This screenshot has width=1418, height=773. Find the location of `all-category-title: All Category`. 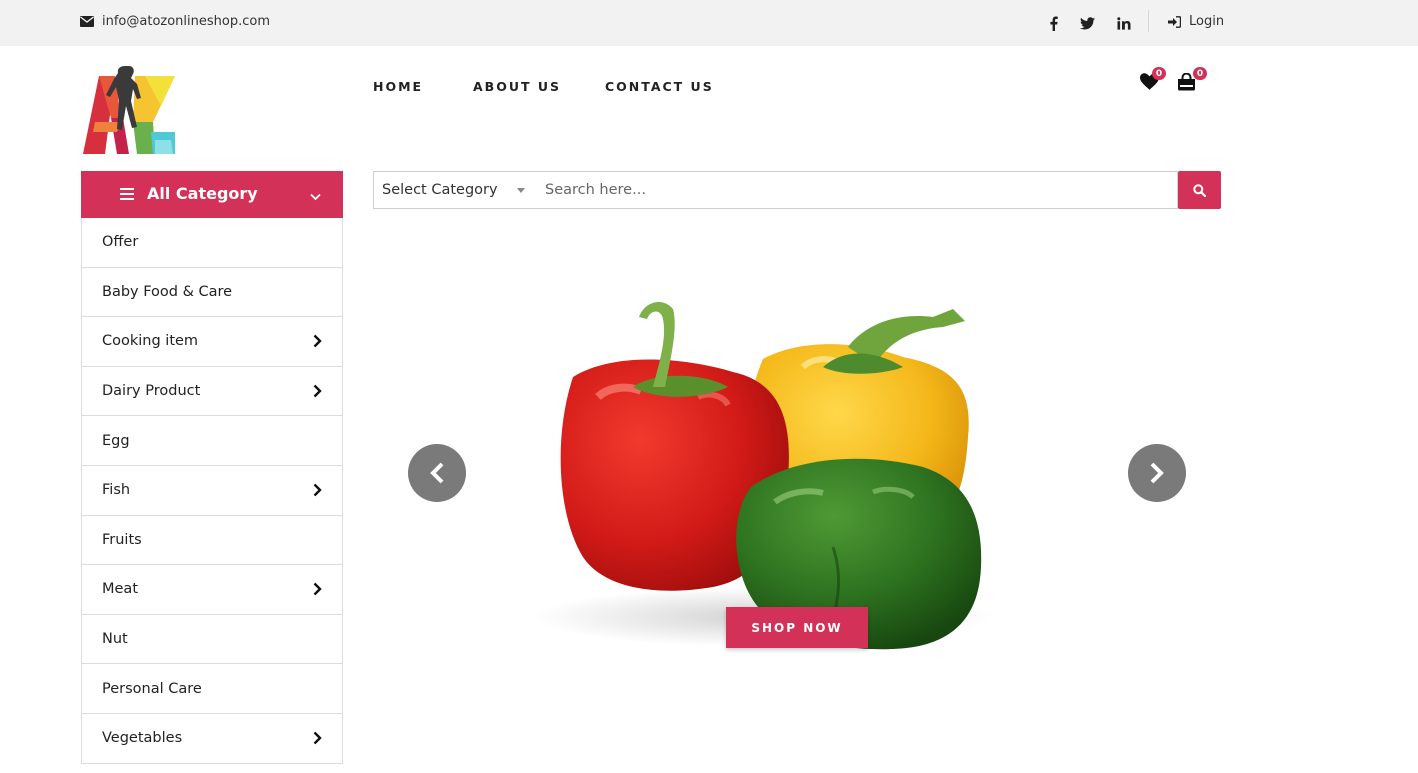

all-category-title: All Category is located at coordinates (202, 193).